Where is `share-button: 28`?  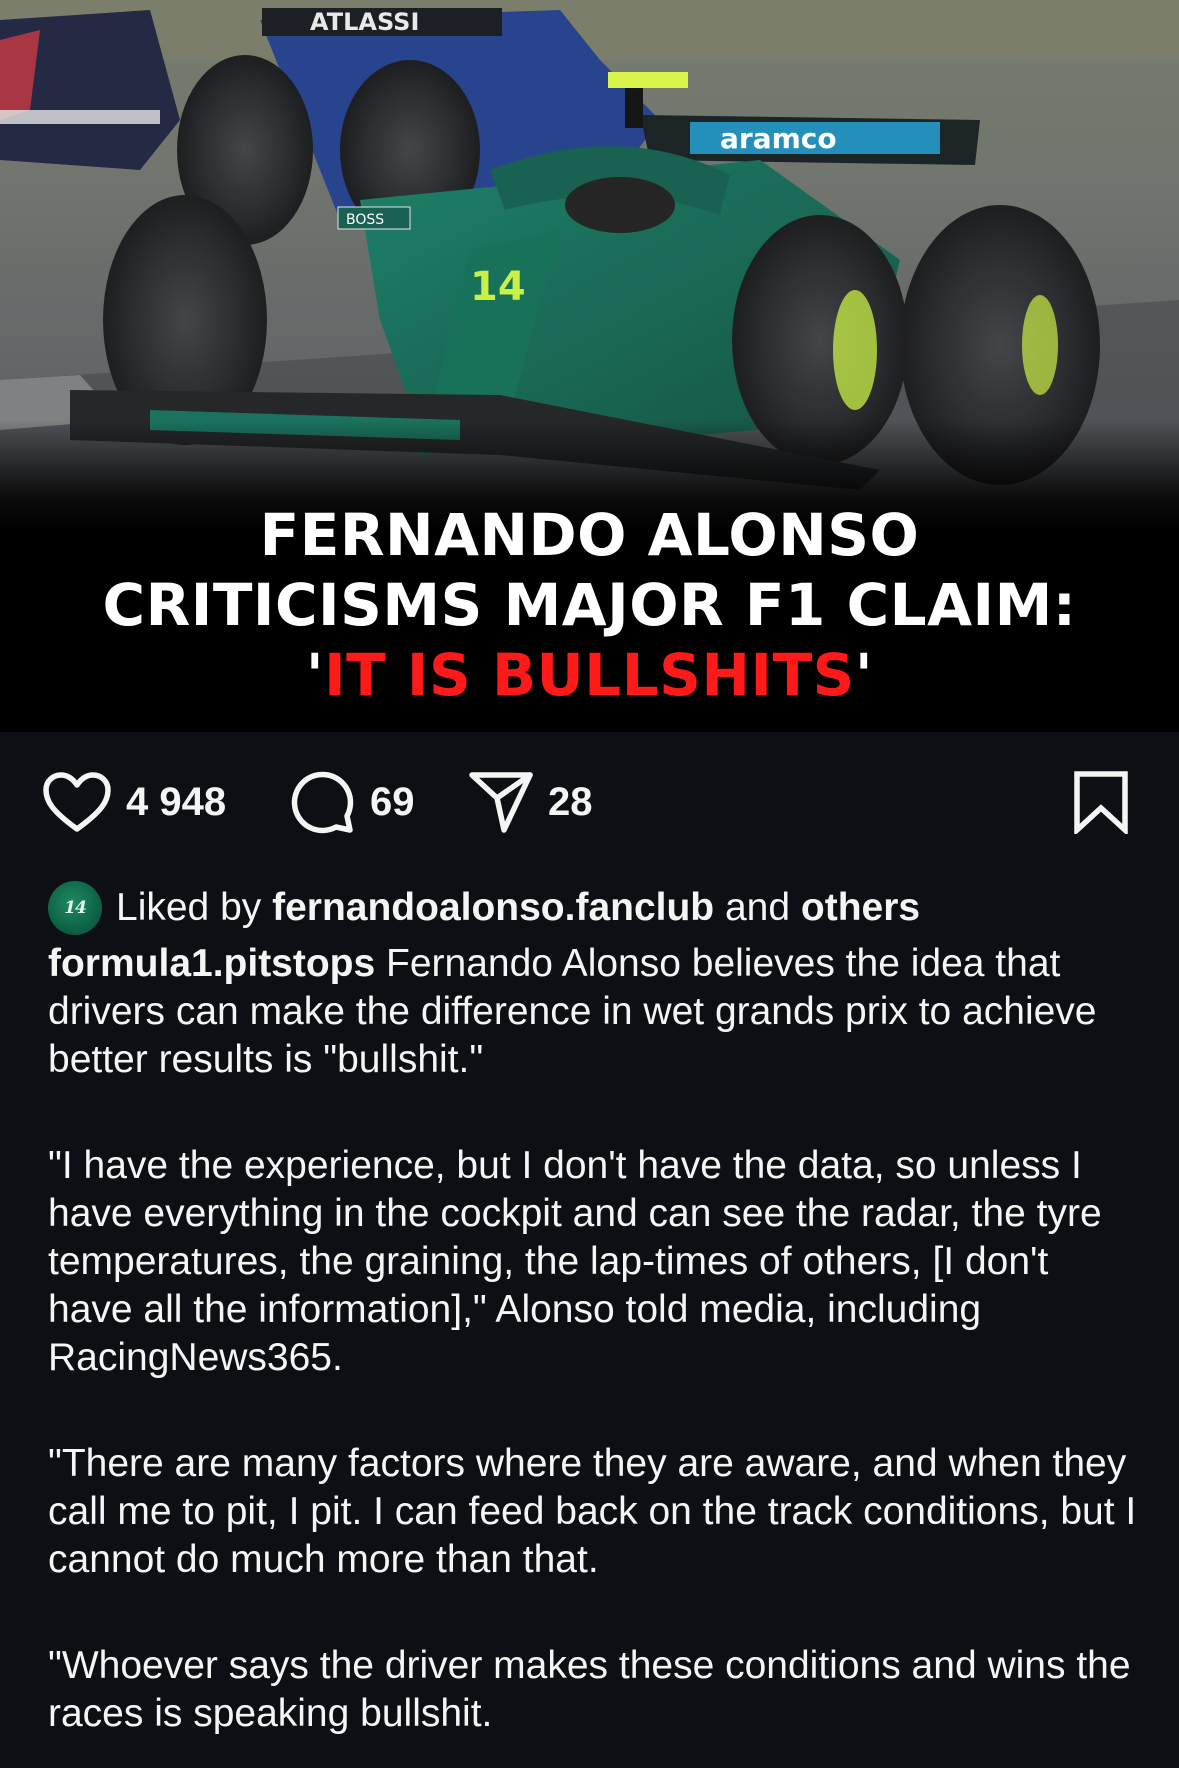 share-button: 28 is located at coordinates (530, 802).